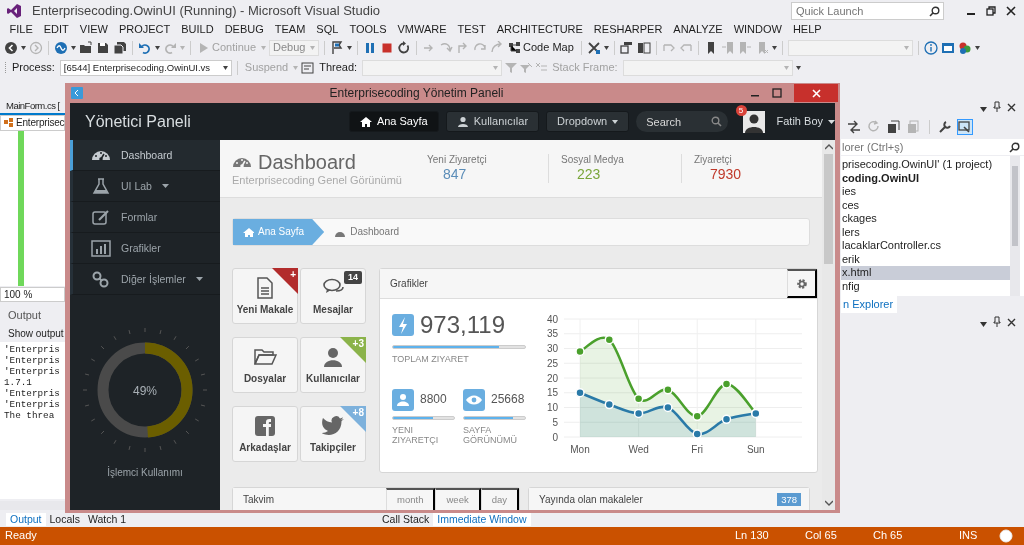 This screenshot has width=1024, height=545. What do you see at coordinates (367, 30) in the screenshot?
I see `menu-item: TOOLS` at bounding box center [367, 30].